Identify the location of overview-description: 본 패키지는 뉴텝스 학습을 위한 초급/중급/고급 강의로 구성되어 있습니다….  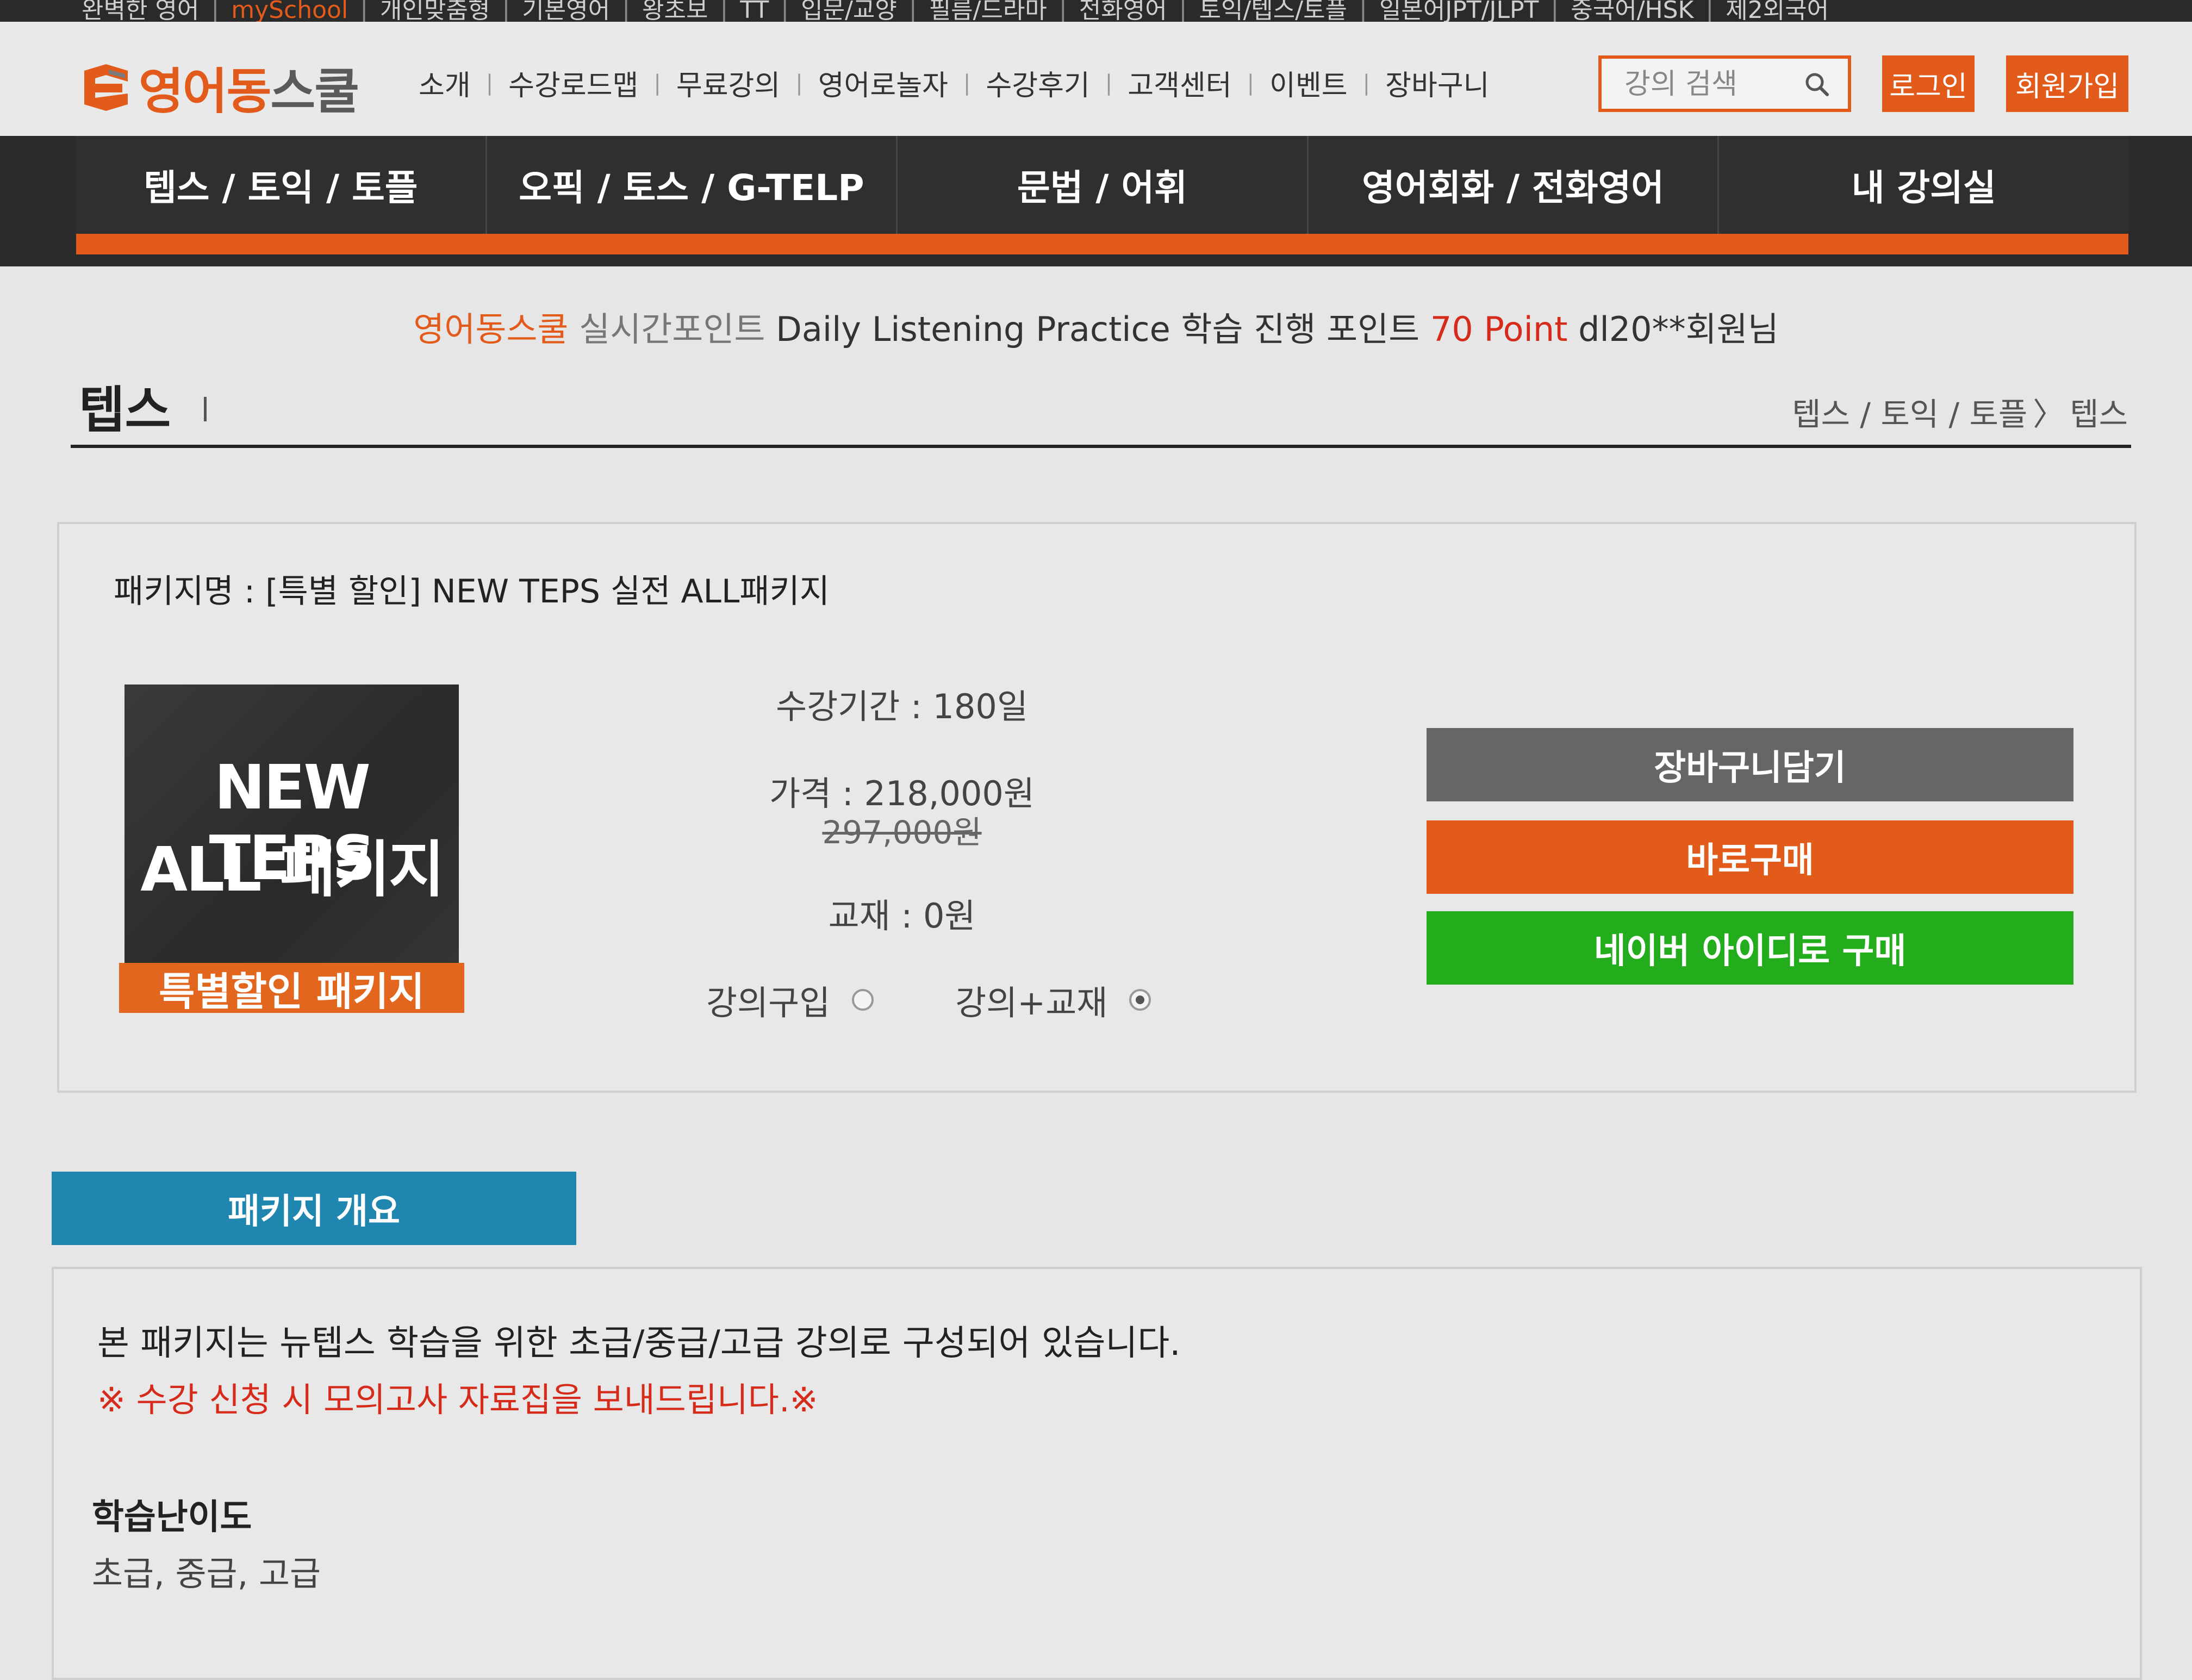
(639, 1343).